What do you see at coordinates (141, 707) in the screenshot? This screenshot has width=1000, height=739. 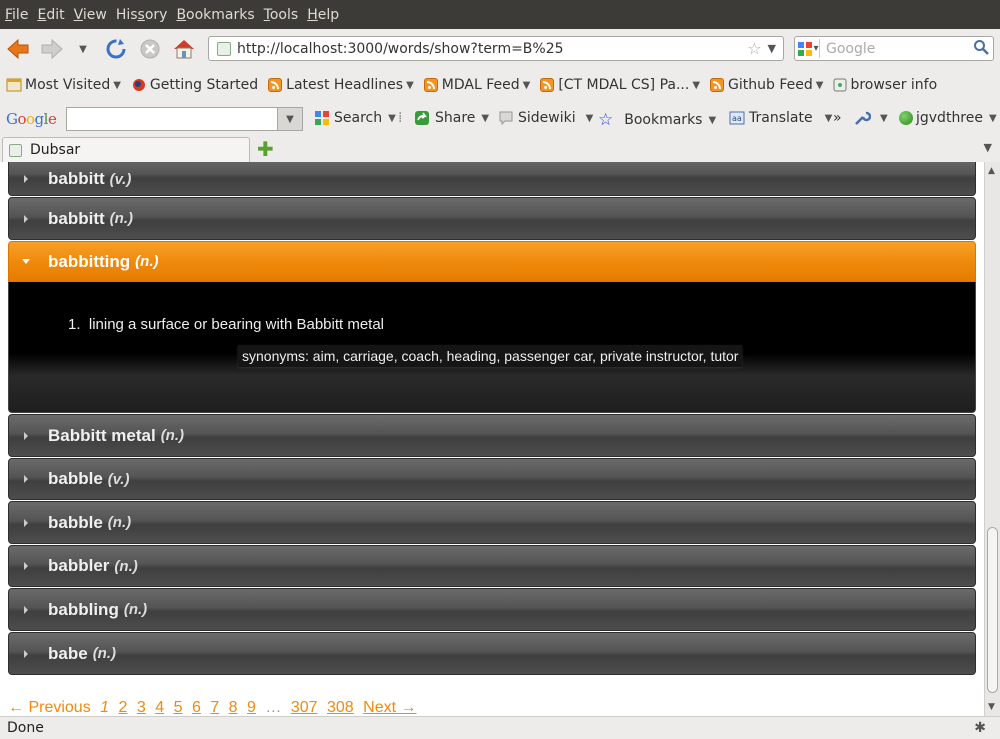 I see `pagination-page: 3` at bounding box center [141, 707].